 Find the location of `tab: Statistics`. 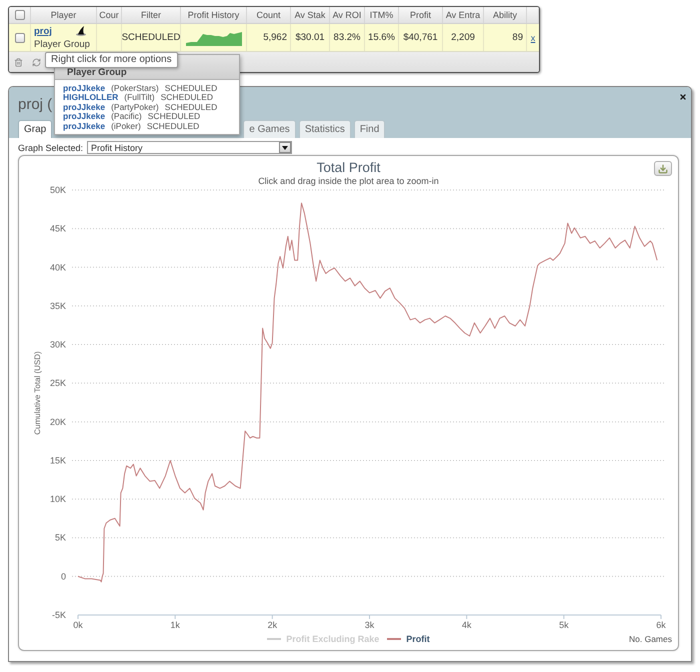

tab: Statistics is located at coordinates (324, 129).